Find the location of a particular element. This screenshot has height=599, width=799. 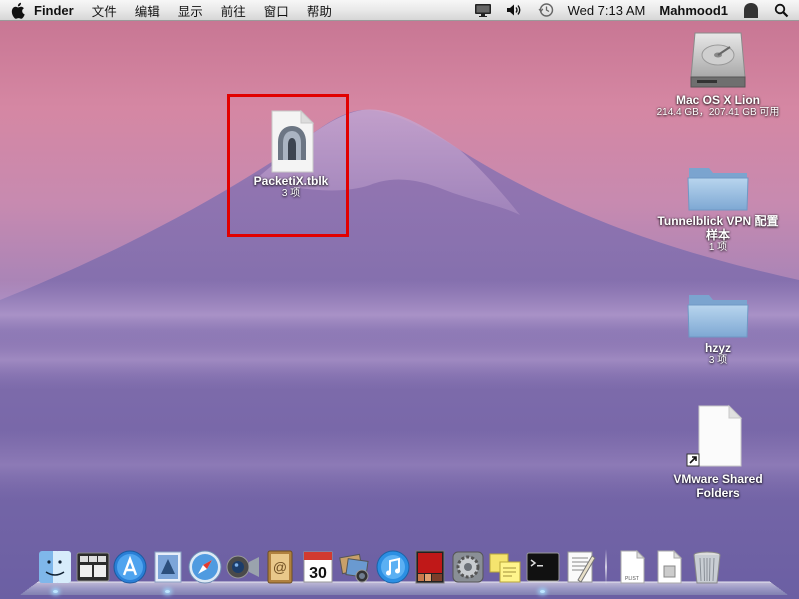

item-label: Mac OS X Lion is located at coordinates (717, 100).